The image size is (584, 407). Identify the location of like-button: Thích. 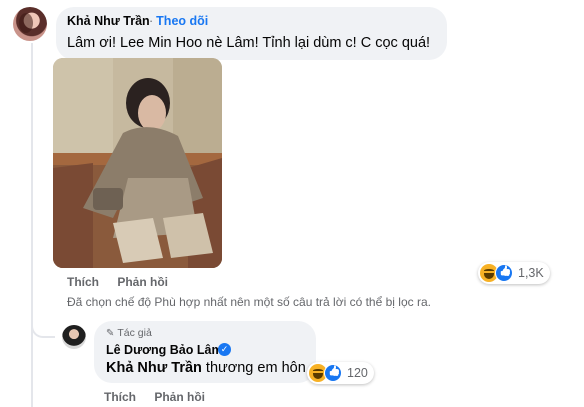
(83, 282).